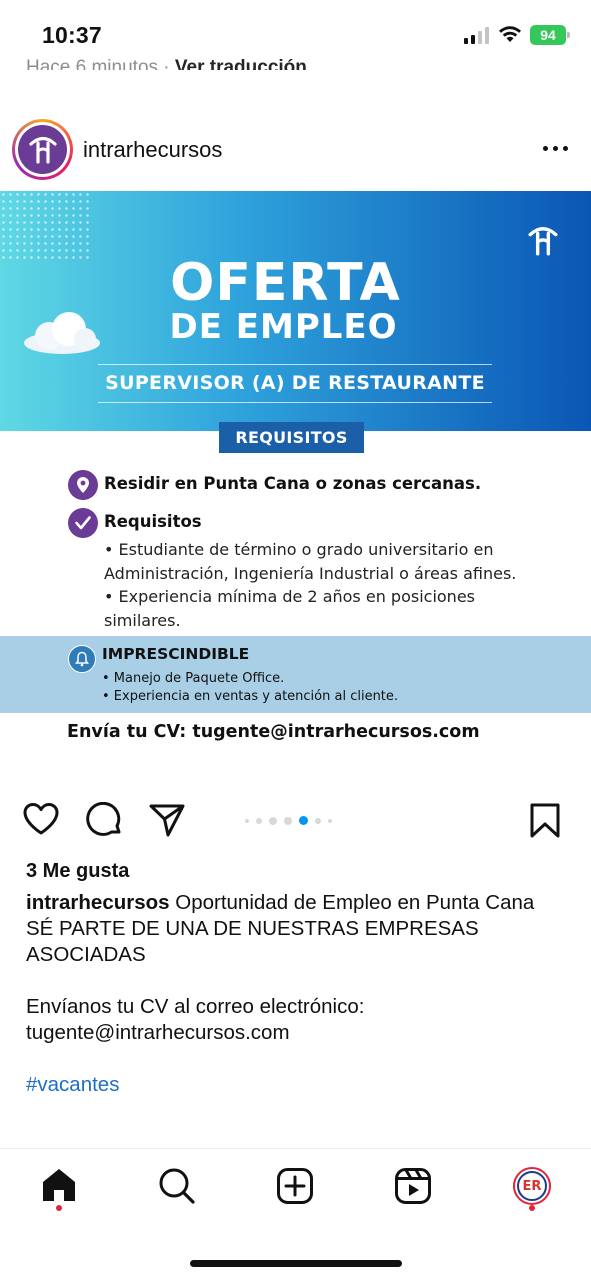  Describe the element at coordinates (510, 34) in the screenshot. I see `wifi-icon` at that location.